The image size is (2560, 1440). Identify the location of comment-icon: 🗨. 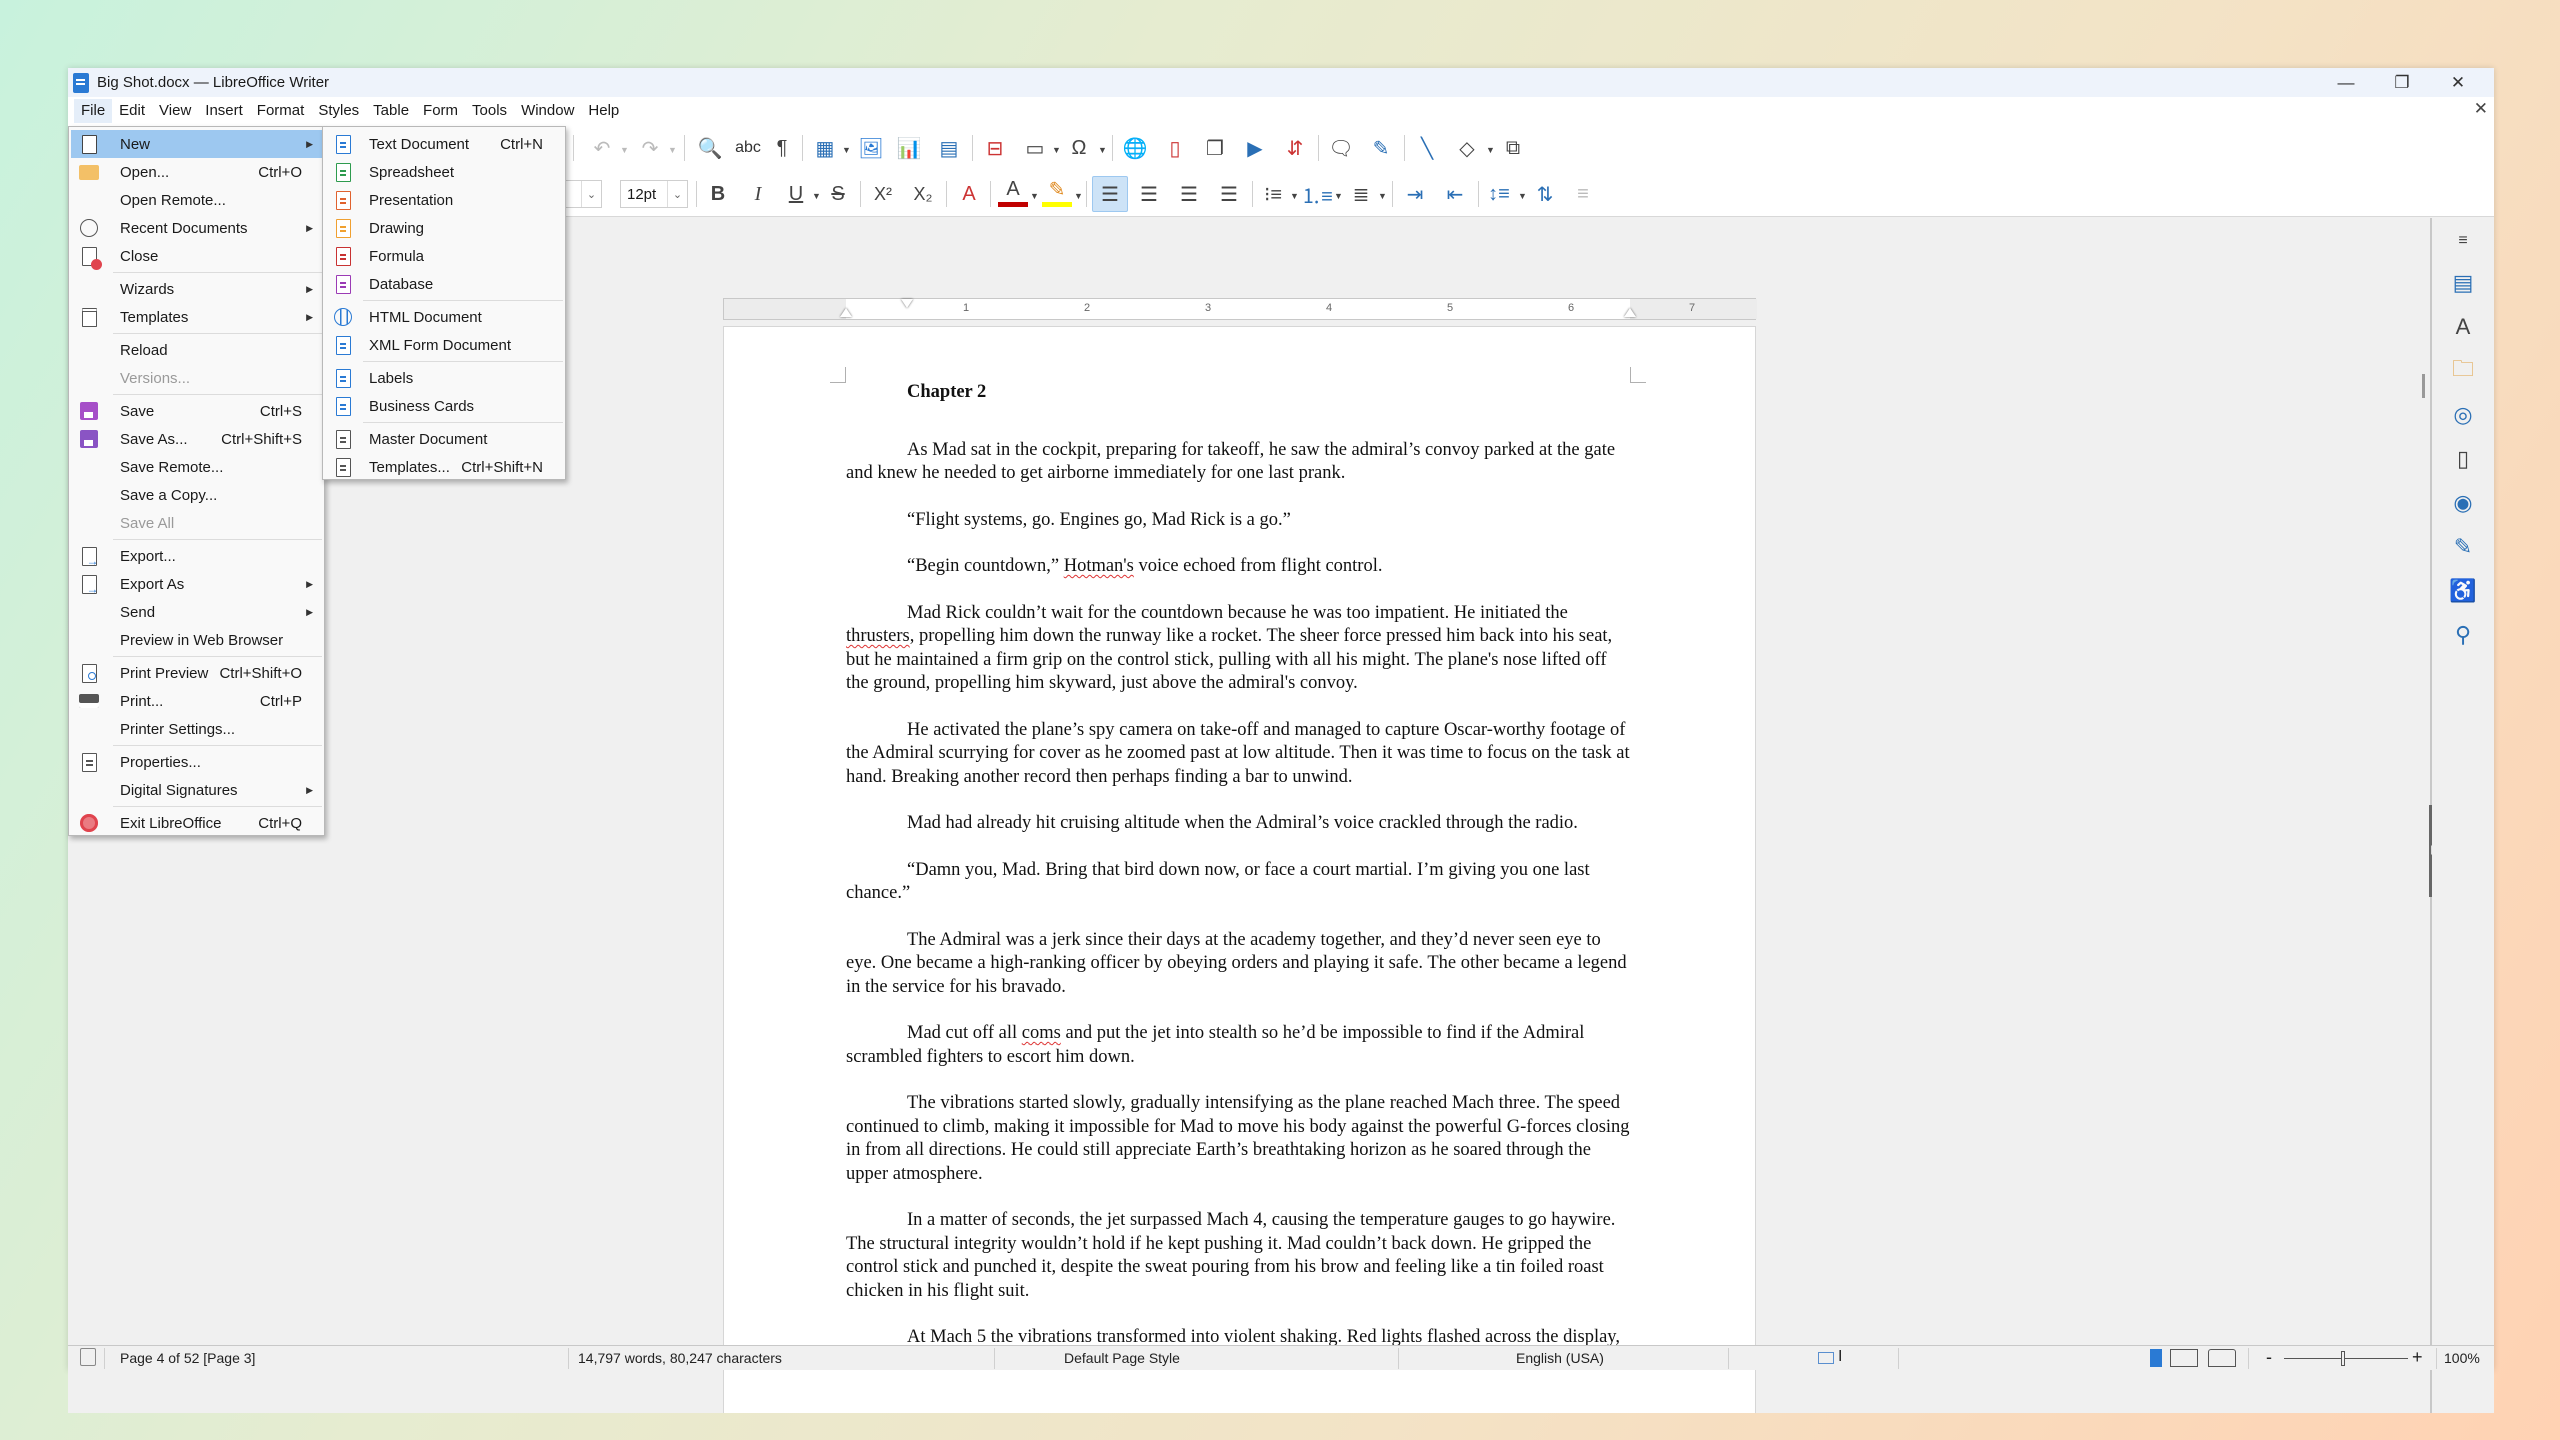
(1341, 148).